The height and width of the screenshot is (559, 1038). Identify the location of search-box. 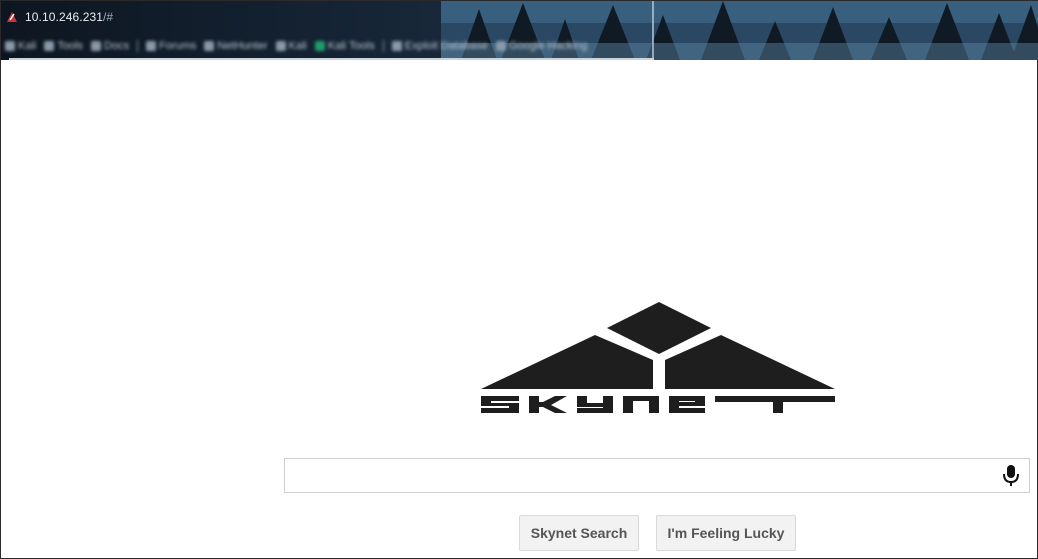
(657, 475).